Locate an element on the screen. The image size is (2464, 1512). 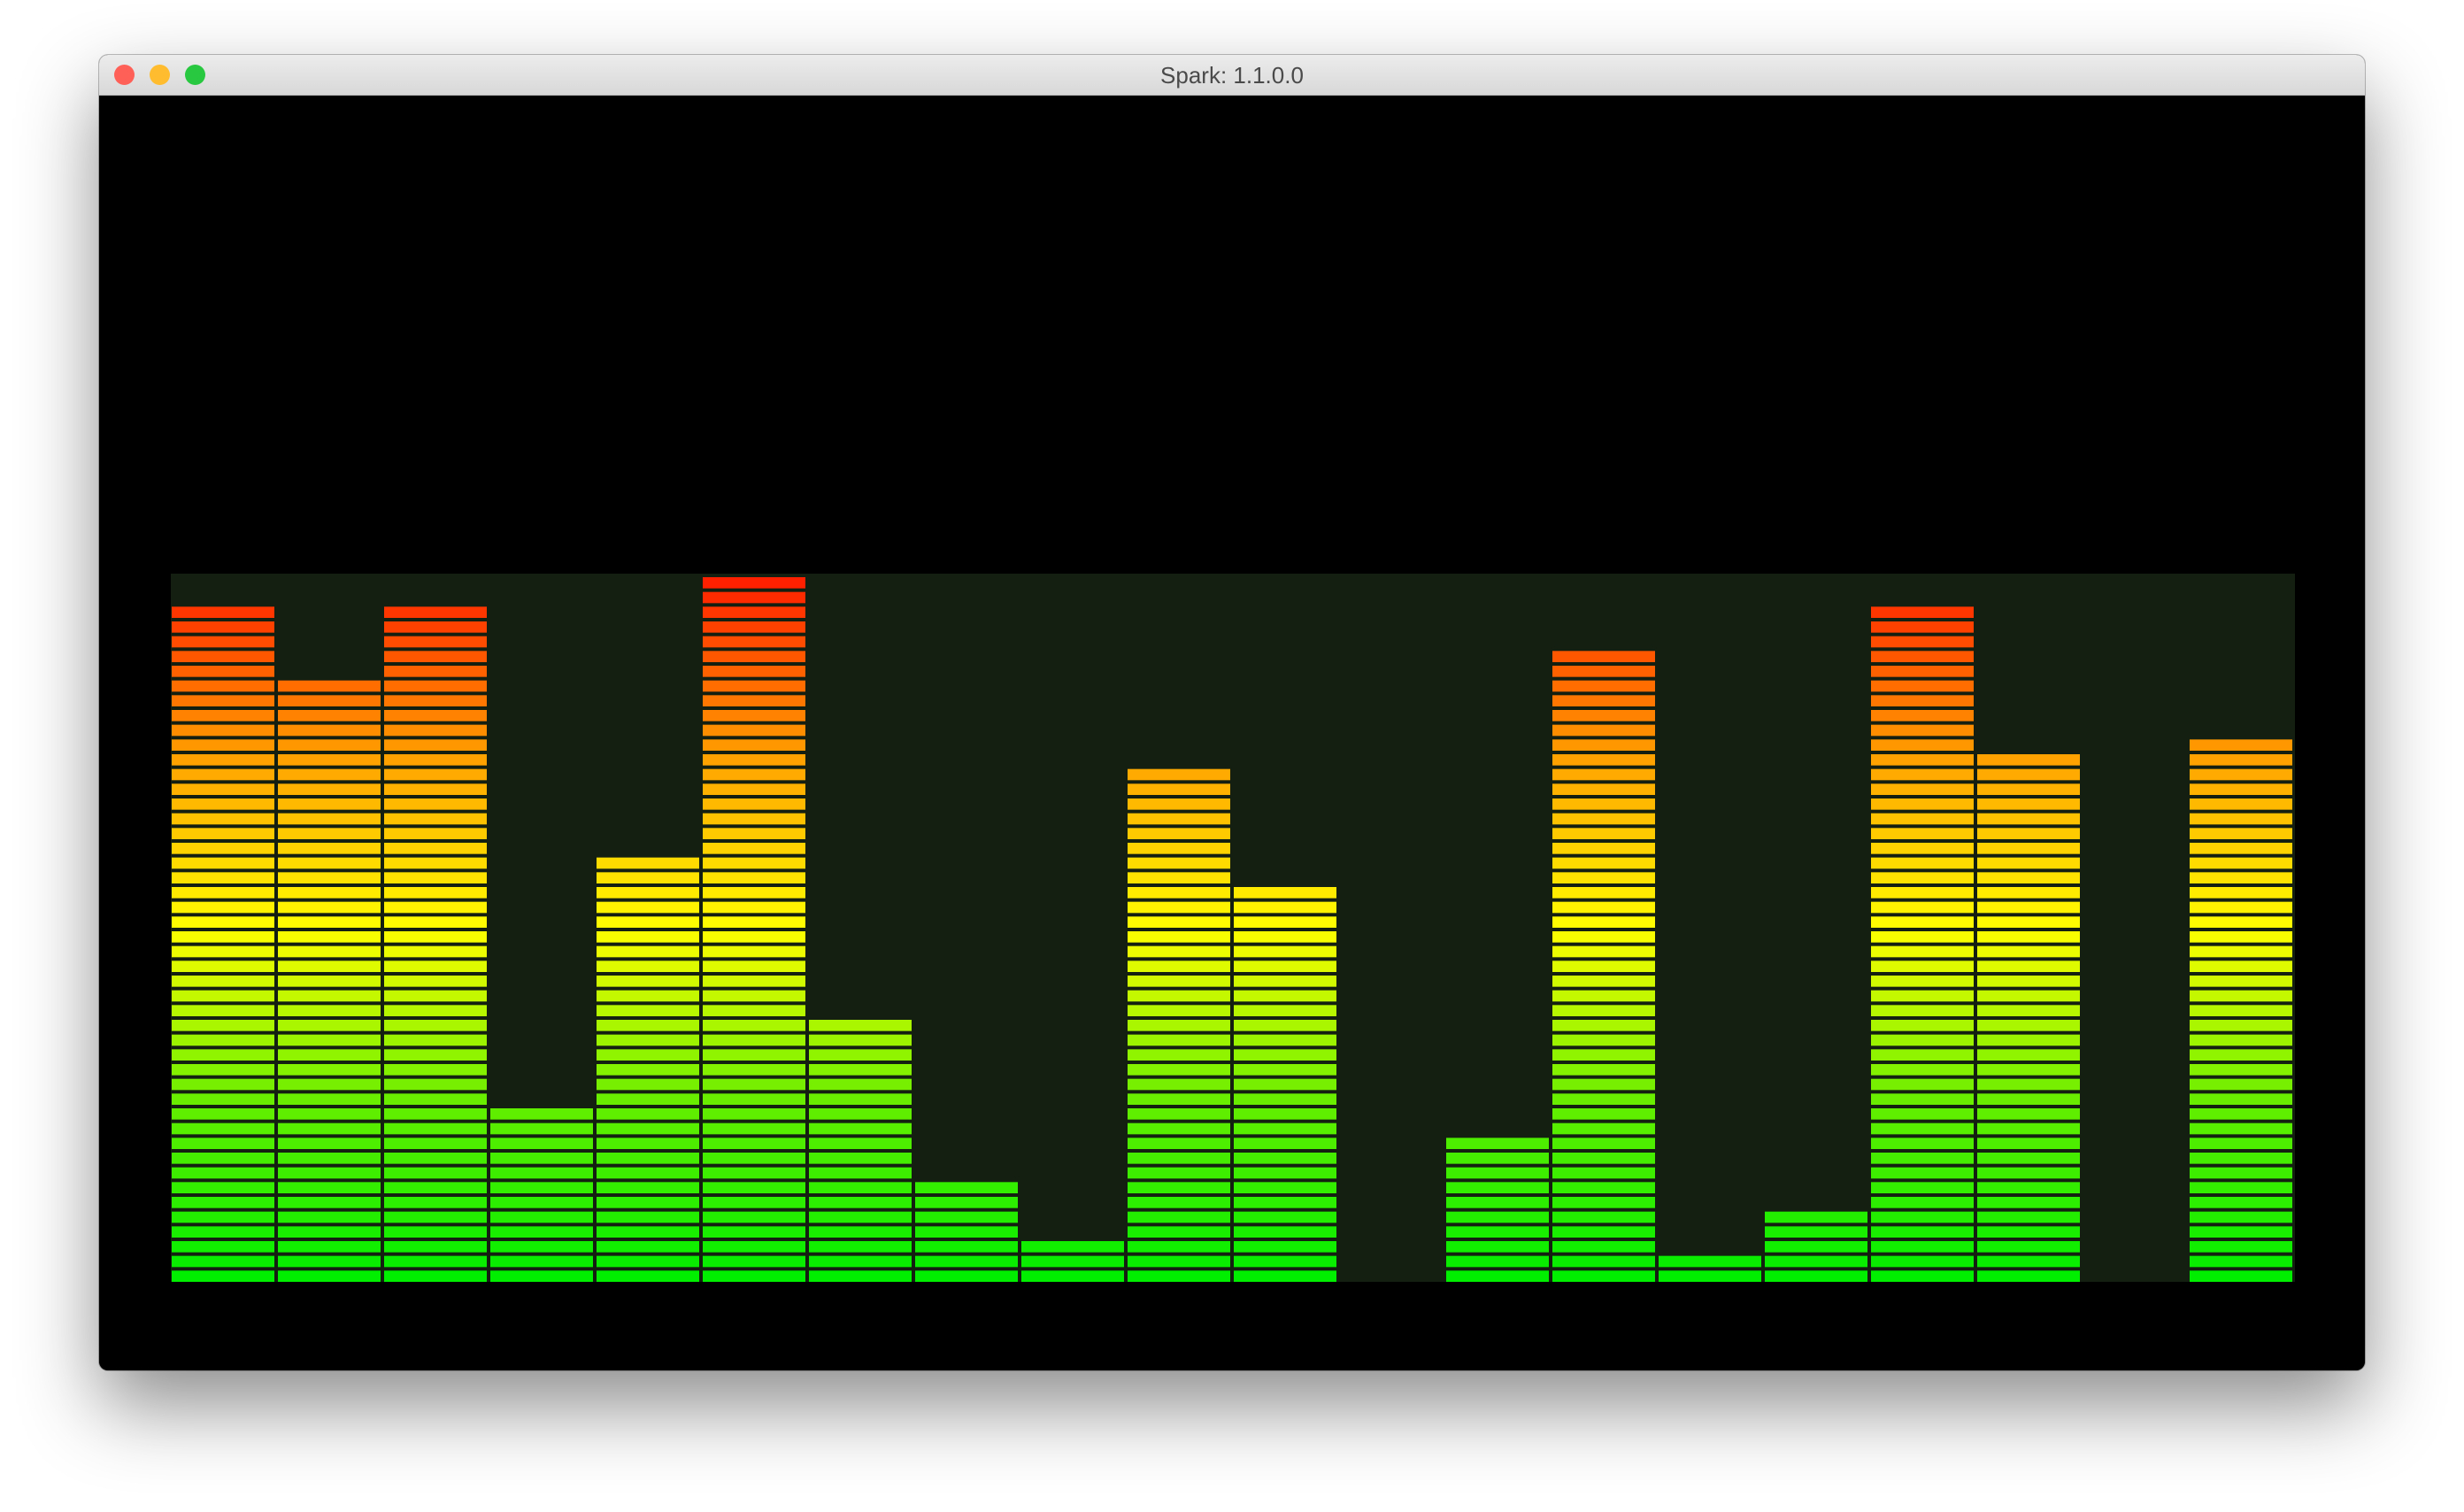
title-bar: Spark: 1.1.0.0 is located at coordinates (1232, 75).